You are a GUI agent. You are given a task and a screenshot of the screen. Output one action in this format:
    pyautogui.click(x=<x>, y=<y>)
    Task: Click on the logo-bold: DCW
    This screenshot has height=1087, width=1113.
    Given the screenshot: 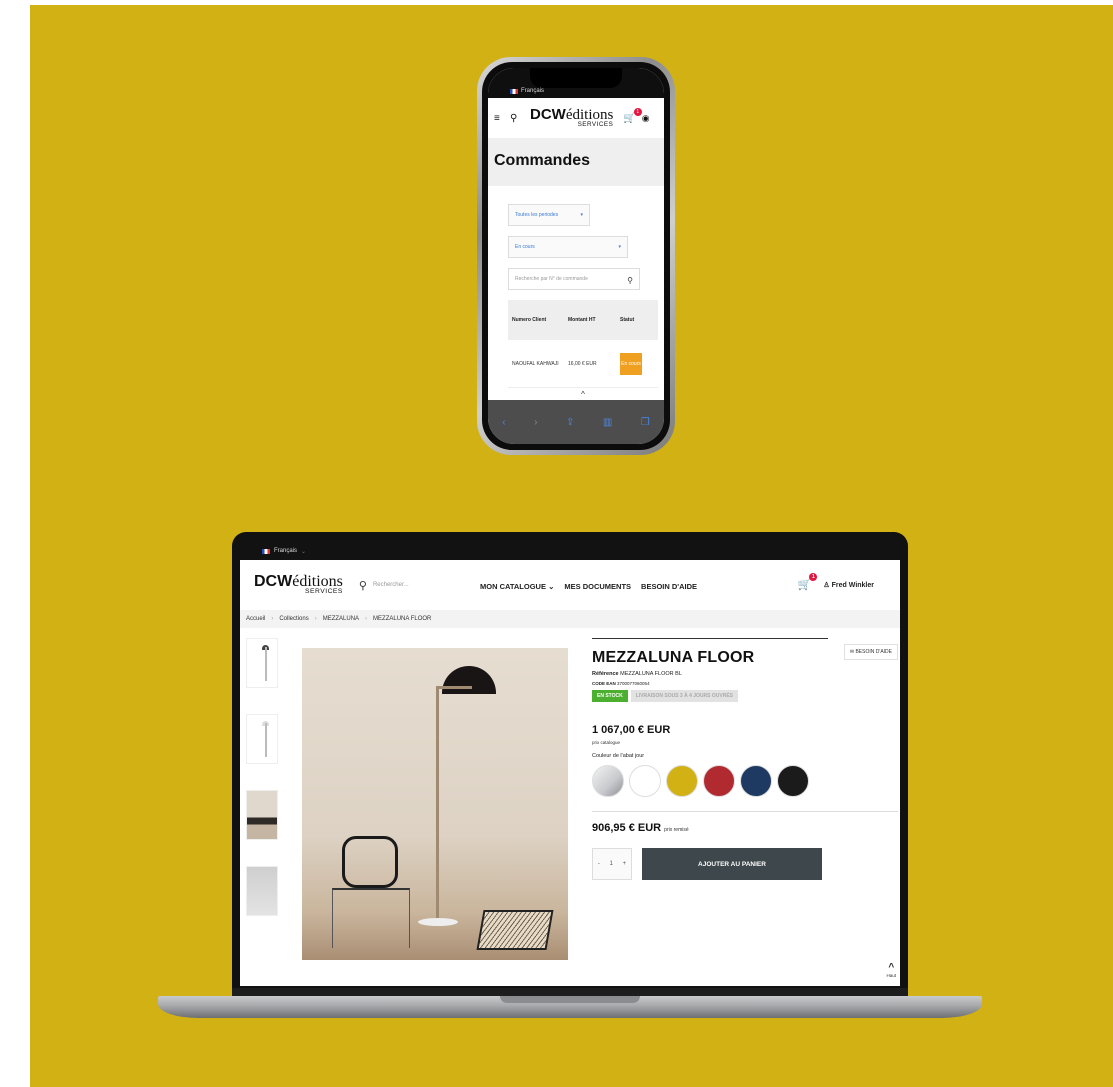 What is the action you would take?
    pyautogui.click(x=273, y=582)
    